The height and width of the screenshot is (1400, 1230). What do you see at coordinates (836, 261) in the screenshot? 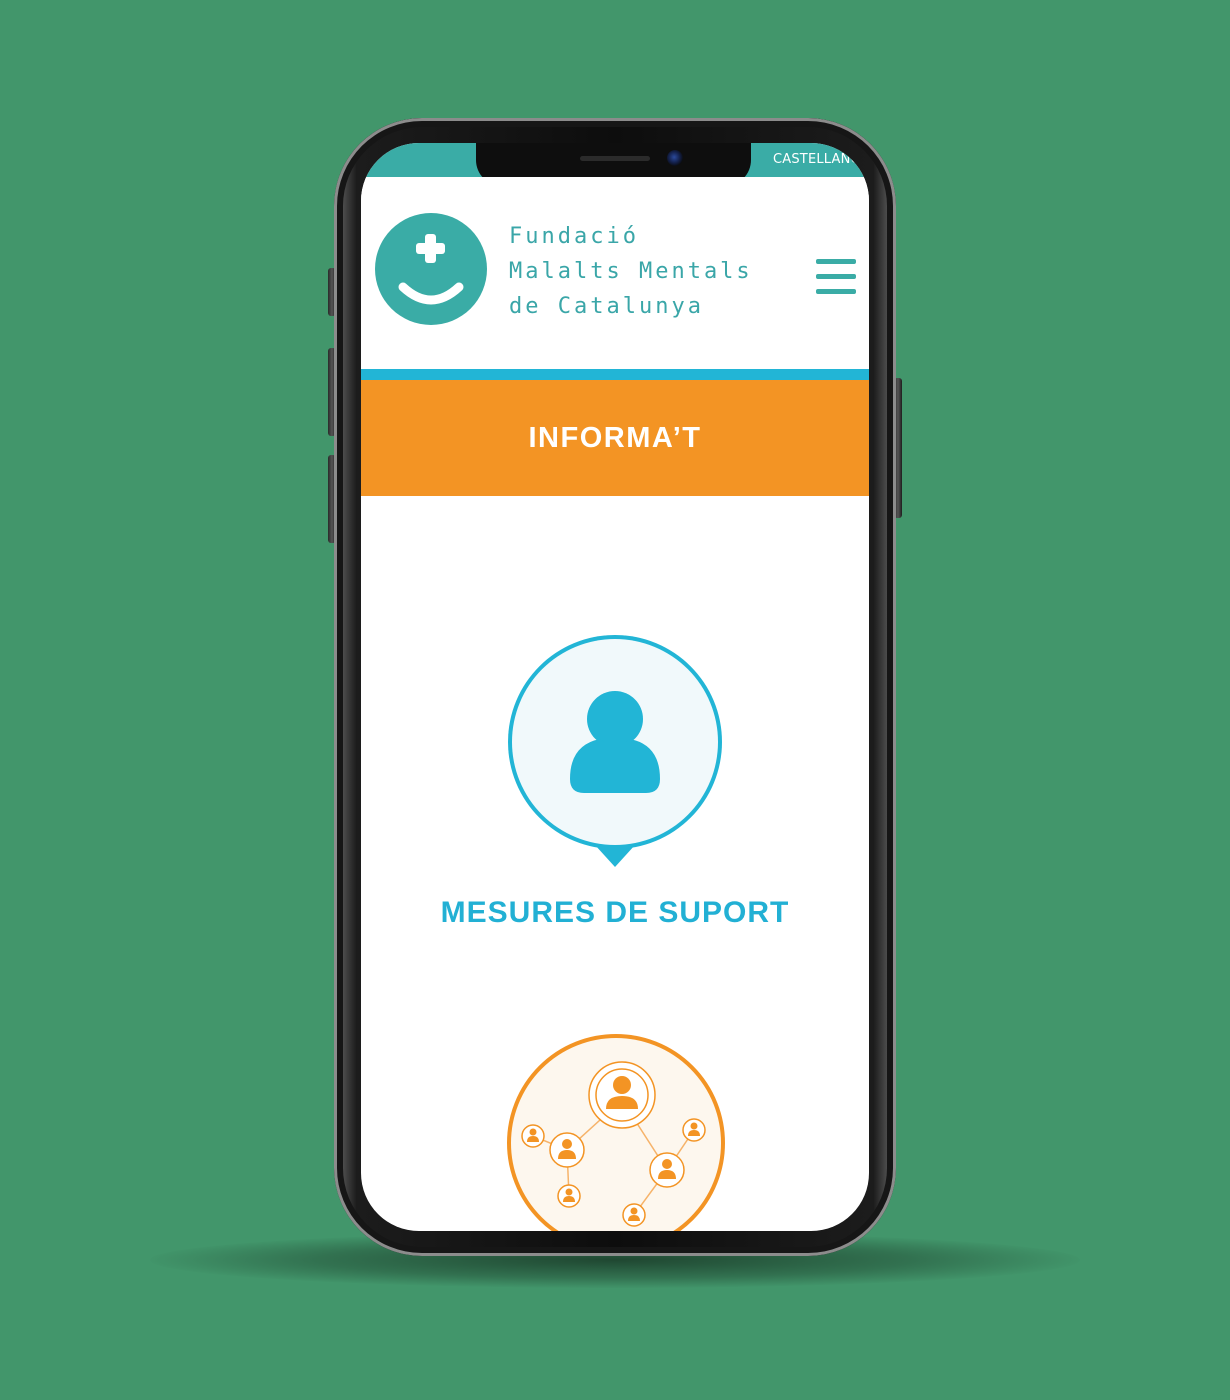
I see `menu-bar-top` at bounding box center [836, 261].